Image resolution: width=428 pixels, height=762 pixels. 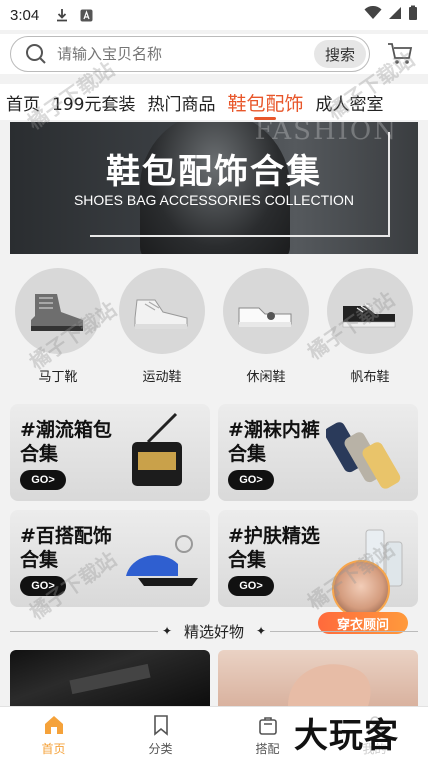 What do you see at coordinates (214, 15) in the screenshot?
I see `status-bar: 3:04` at bounding box center [214, 15].